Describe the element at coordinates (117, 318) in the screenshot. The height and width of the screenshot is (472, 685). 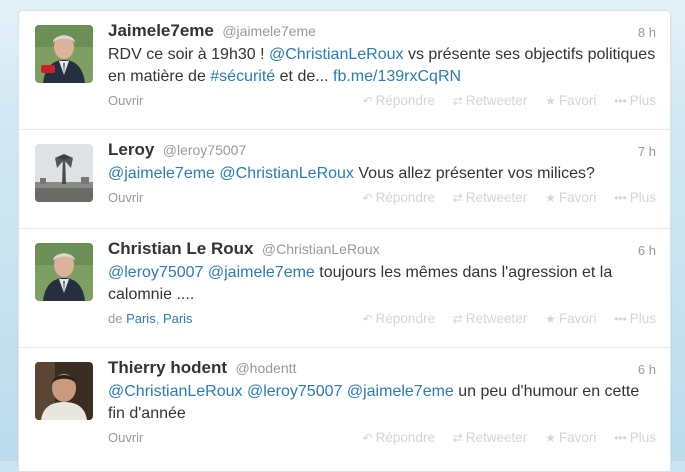
I see `location-prefix: de` at that location.